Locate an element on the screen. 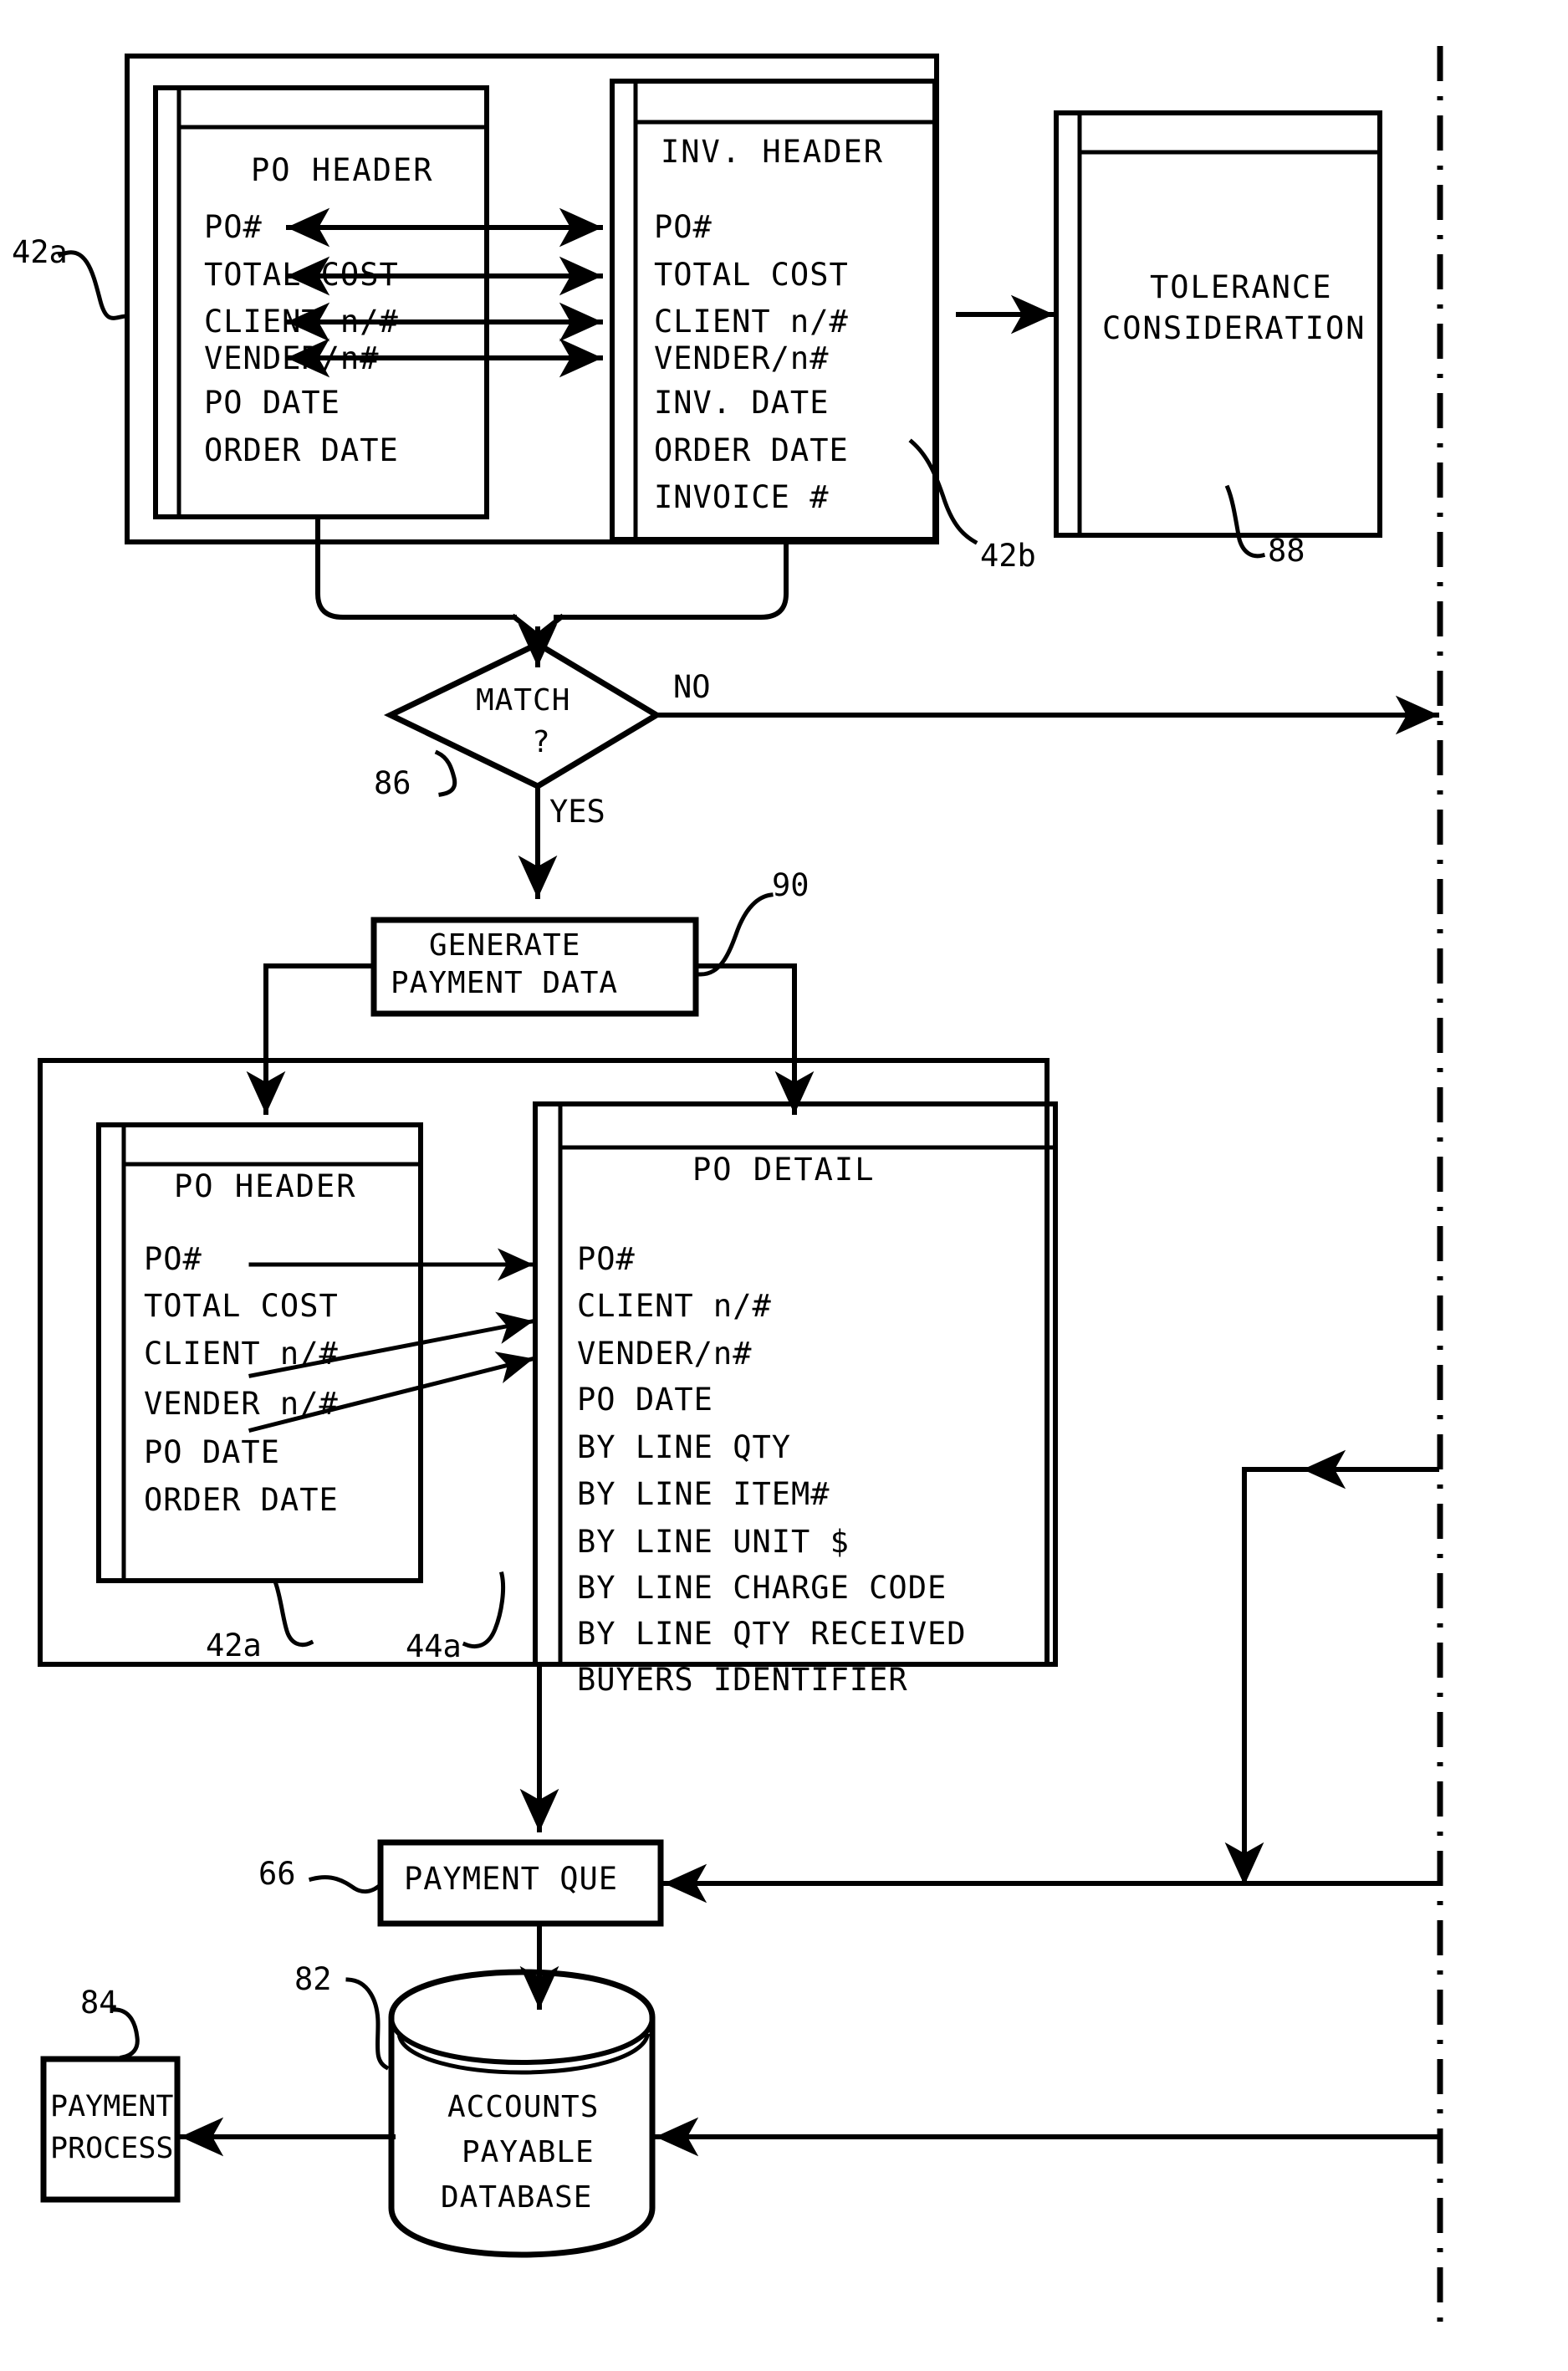  branch-label-yes: YES is located at coordinates (577, 812).